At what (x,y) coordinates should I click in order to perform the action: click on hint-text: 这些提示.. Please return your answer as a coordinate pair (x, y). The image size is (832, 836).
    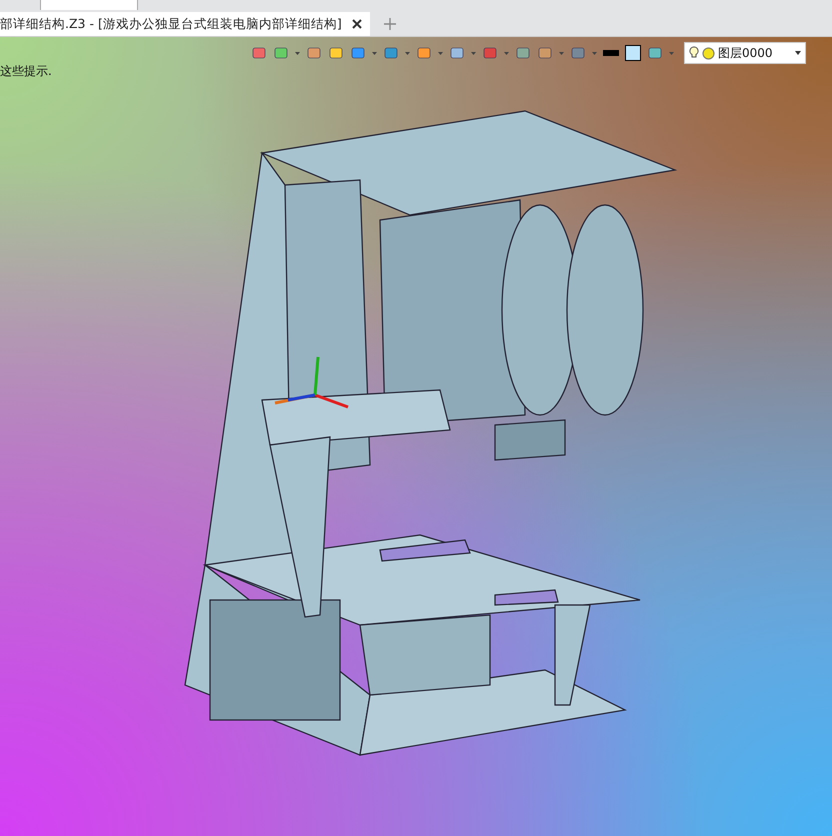
    Looking at the image, I should click on (26, 71).